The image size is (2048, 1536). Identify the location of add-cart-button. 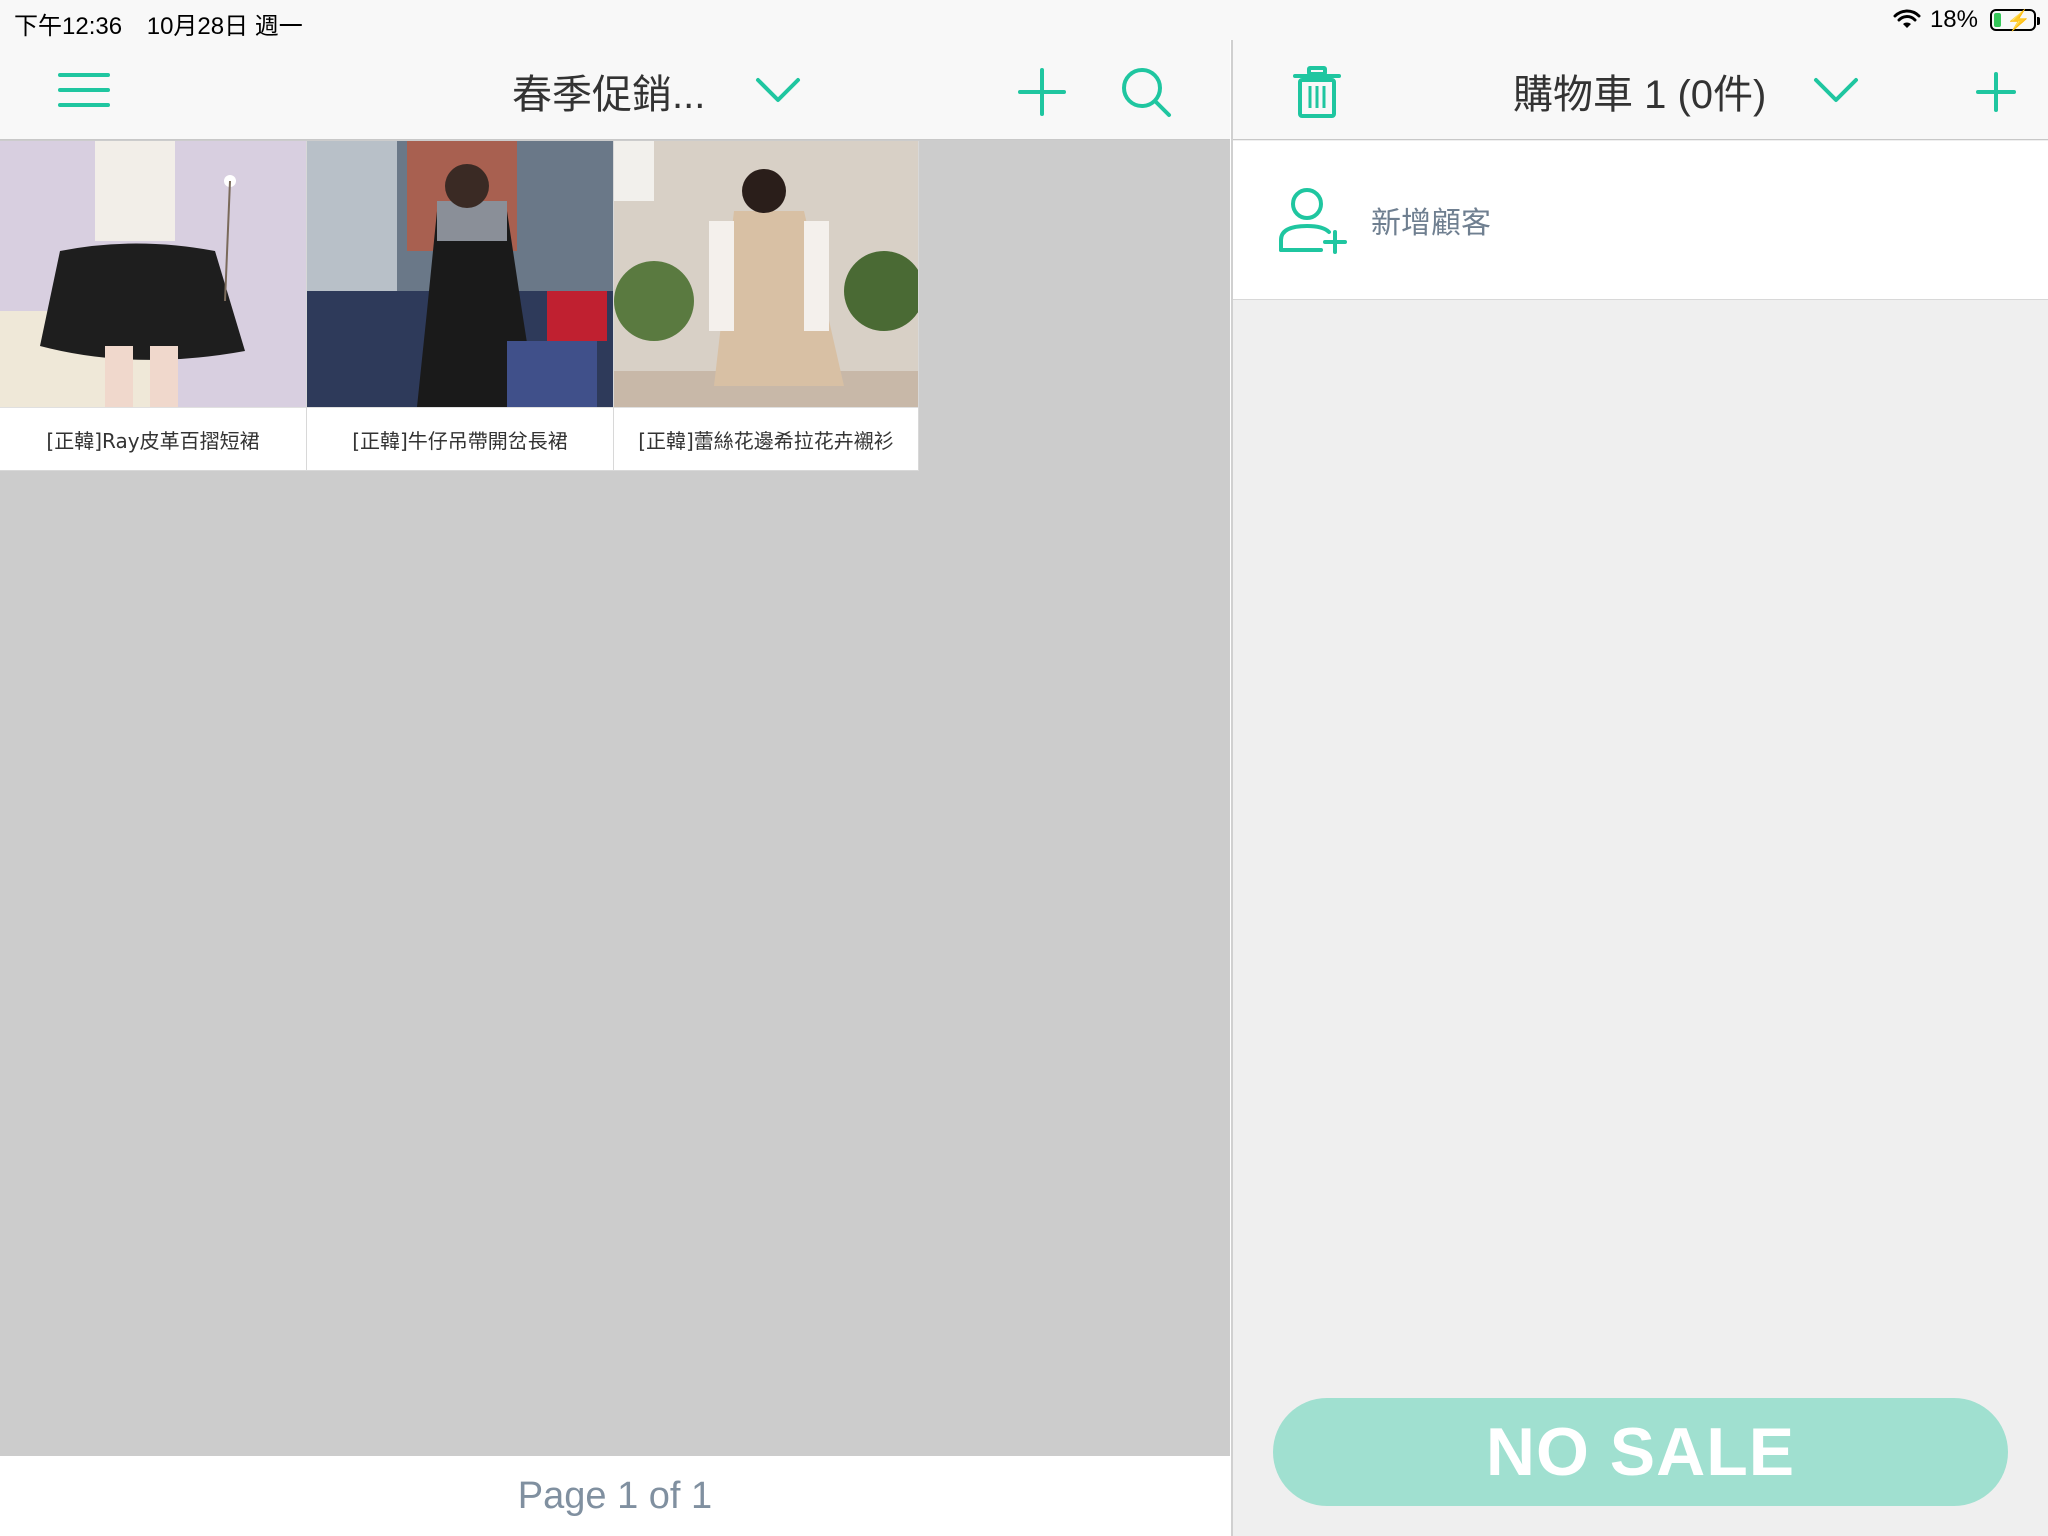
(1996, 92).